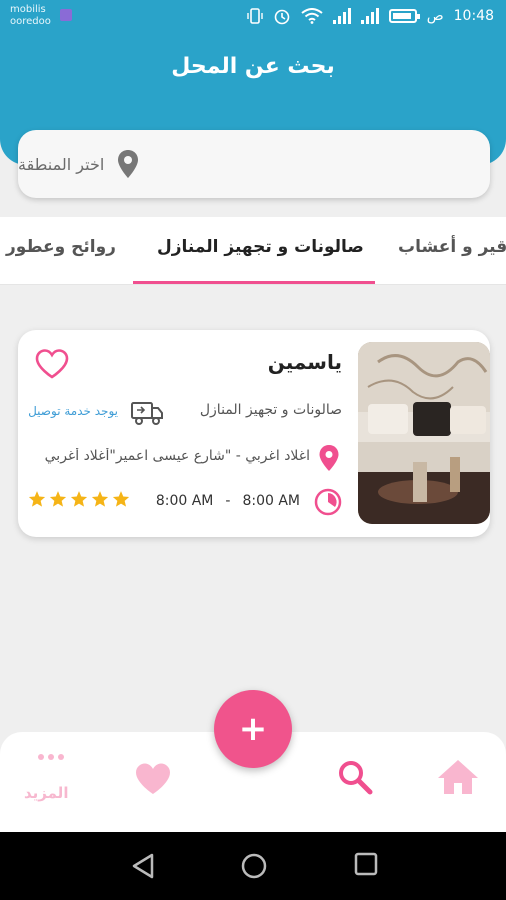  Describe the element at coordinates (254, 164) in the screenshot. I see `region-search-field: اختر المنطقة` at that location.